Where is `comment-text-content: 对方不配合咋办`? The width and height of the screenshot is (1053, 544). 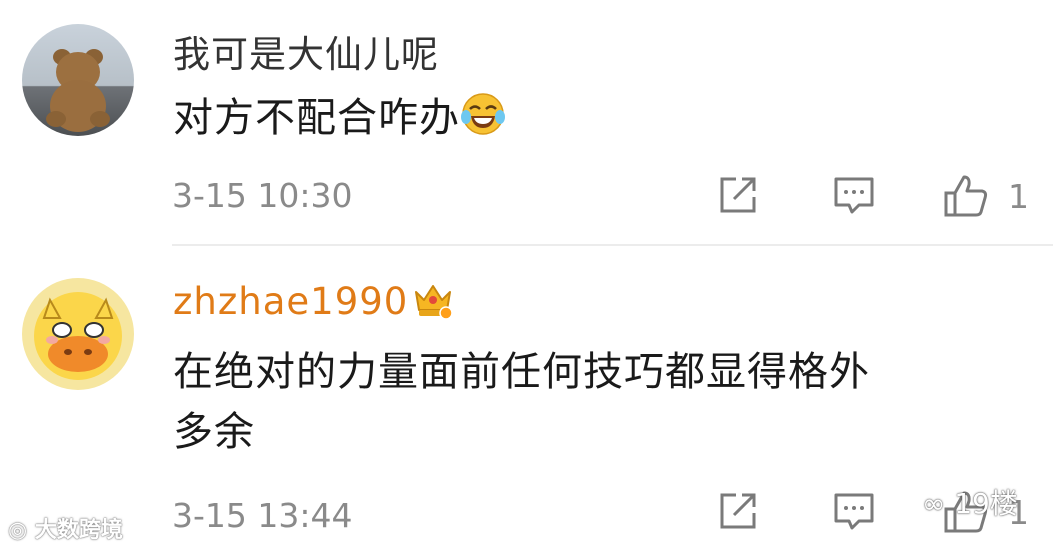 comment-text-content: 对方不配合咋办 is located at coordinates (316, 118).